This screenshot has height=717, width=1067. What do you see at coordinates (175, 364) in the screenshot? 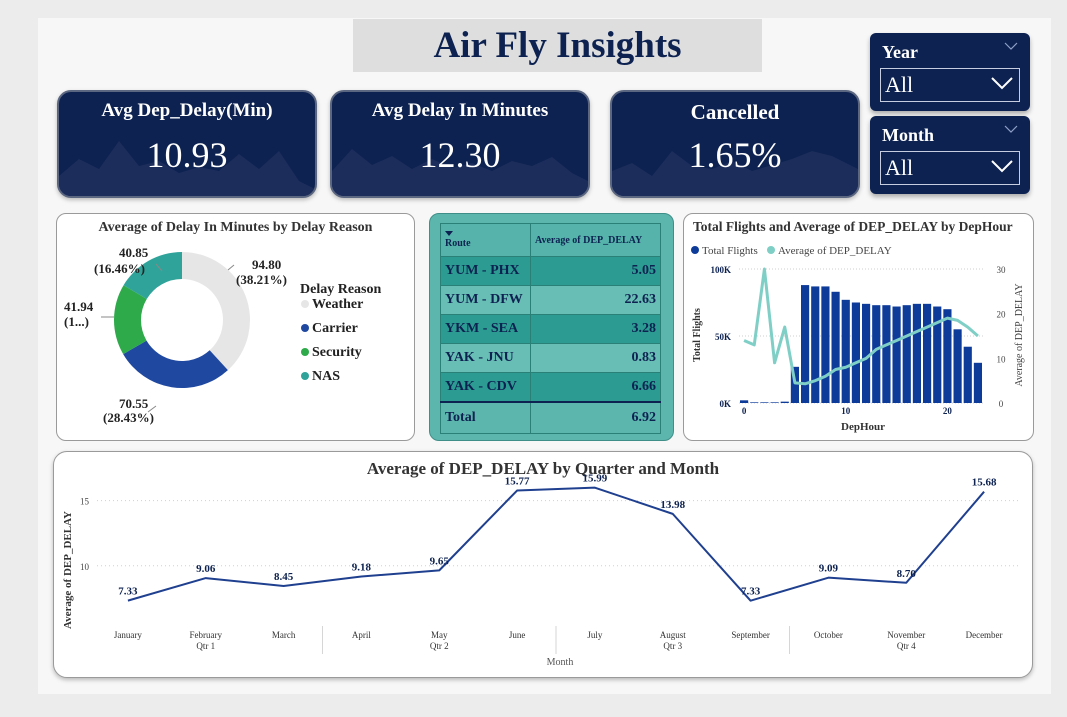
I see `donut-slice-carrier` at bounding box center [175, 364].